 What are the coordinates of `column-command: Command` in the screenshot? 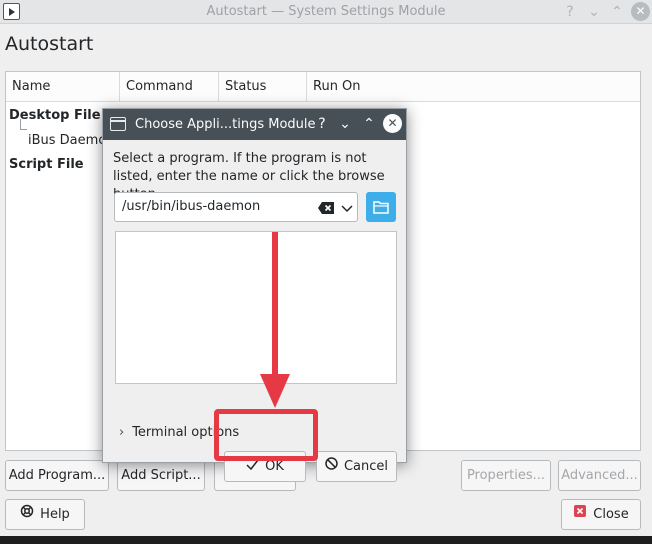 It's located at (169, 87).